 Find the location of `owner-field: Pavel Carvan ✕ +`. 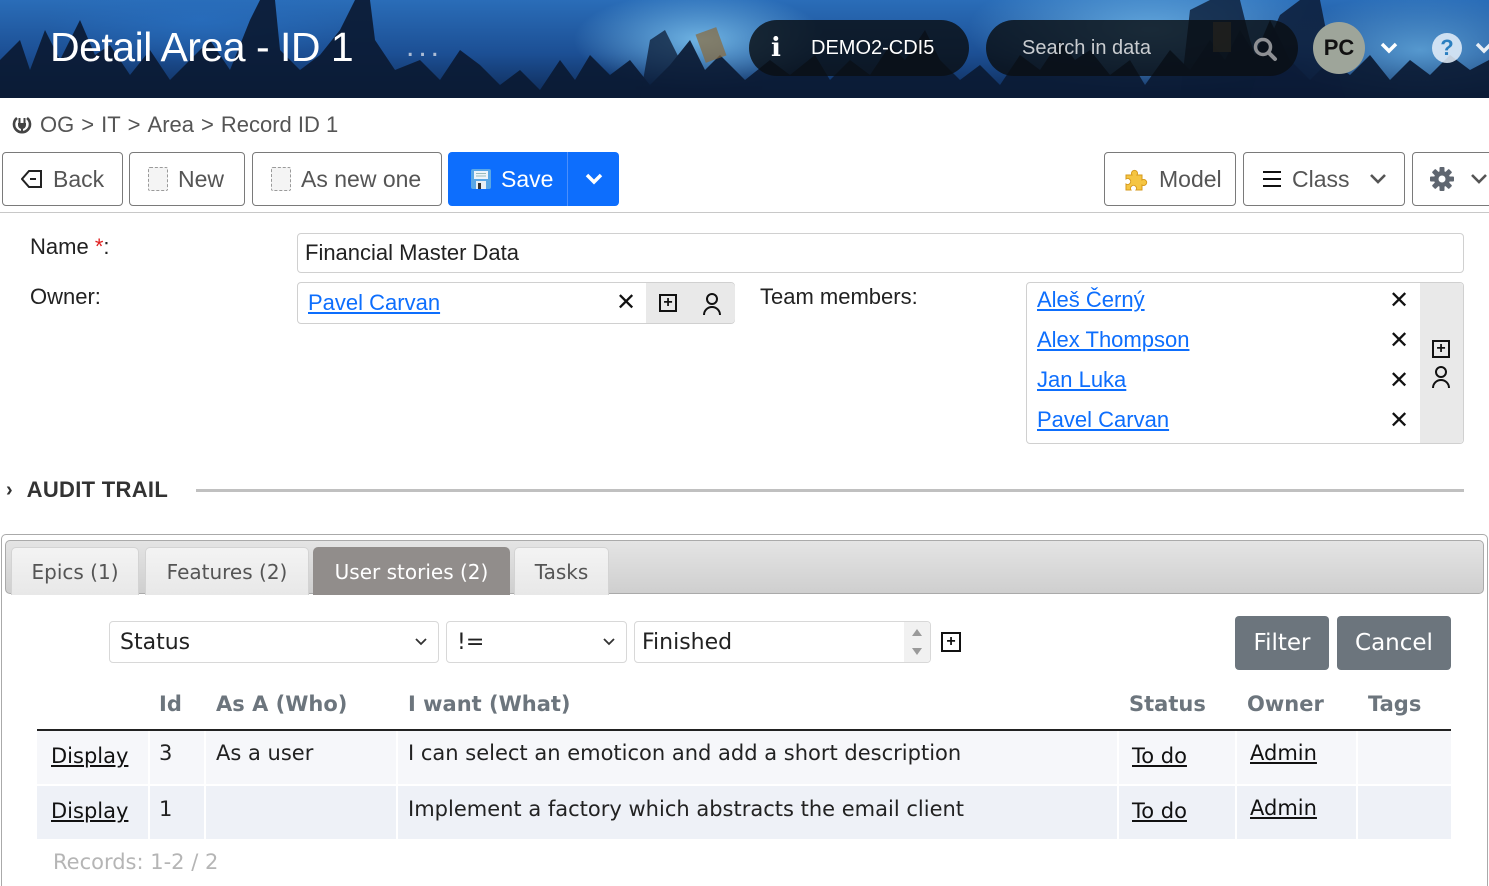

owner-field: Pavel Carvan ✕ + is located at coordinates (516, 303).